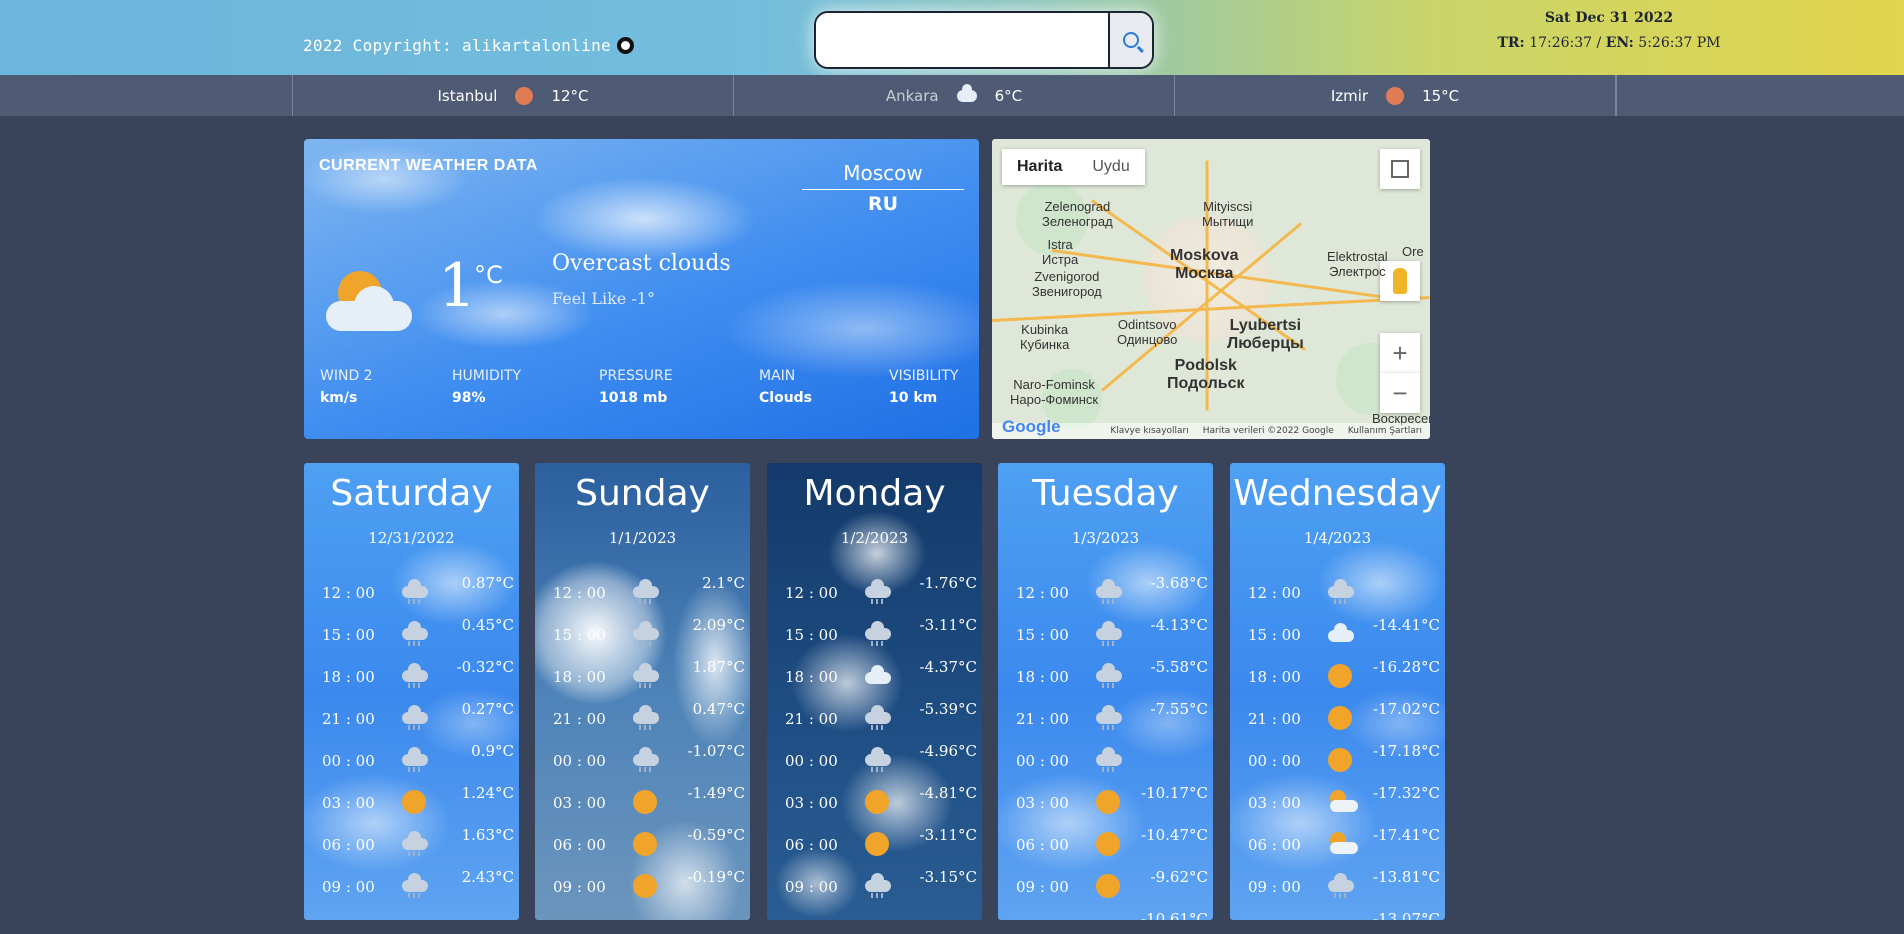  What do you see at coordinates (1179, 877) in the screenshot?
I see `forecast-temp: -9.62°C` at bounding box center [1179, 877].